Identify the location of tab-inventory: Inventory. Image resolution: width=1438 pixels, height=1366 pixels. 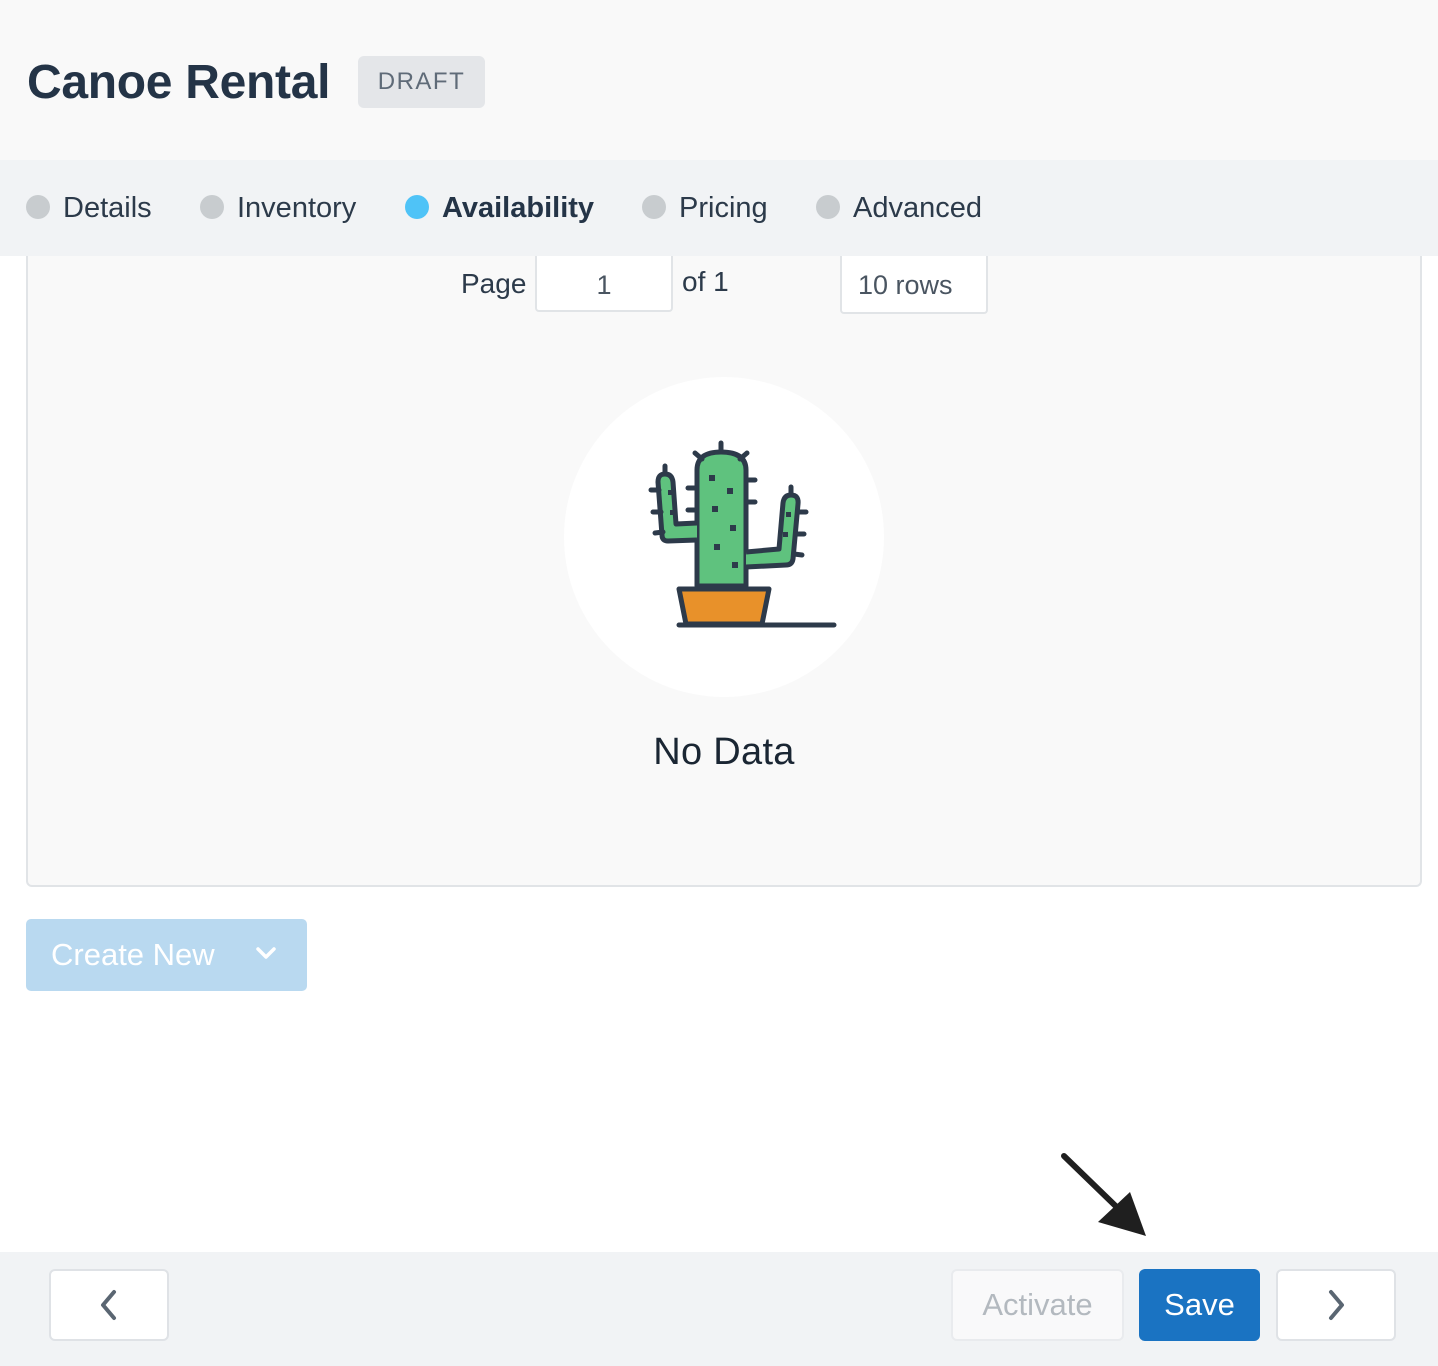
(278, 208).